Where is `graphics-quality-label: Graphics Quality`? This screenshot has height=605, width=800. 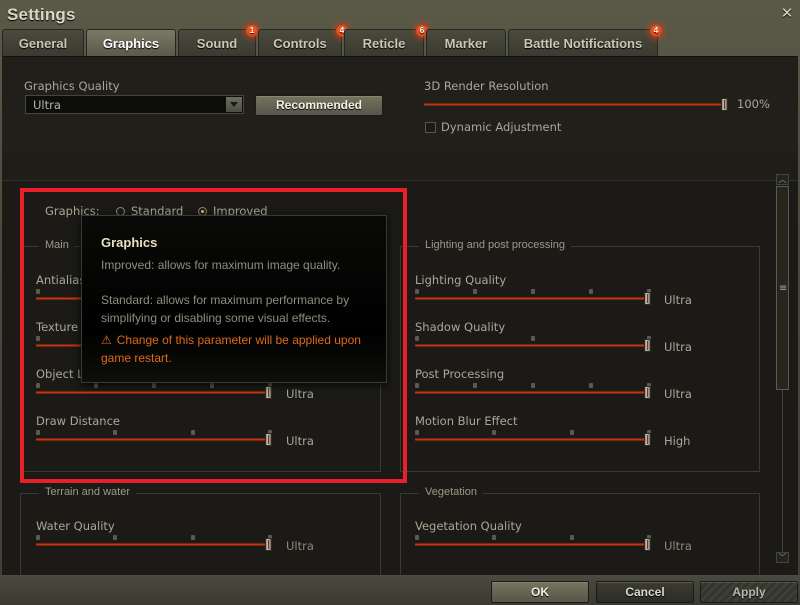
graphics-quality-label: Graphics Quality is located at coordinates (72, 86).